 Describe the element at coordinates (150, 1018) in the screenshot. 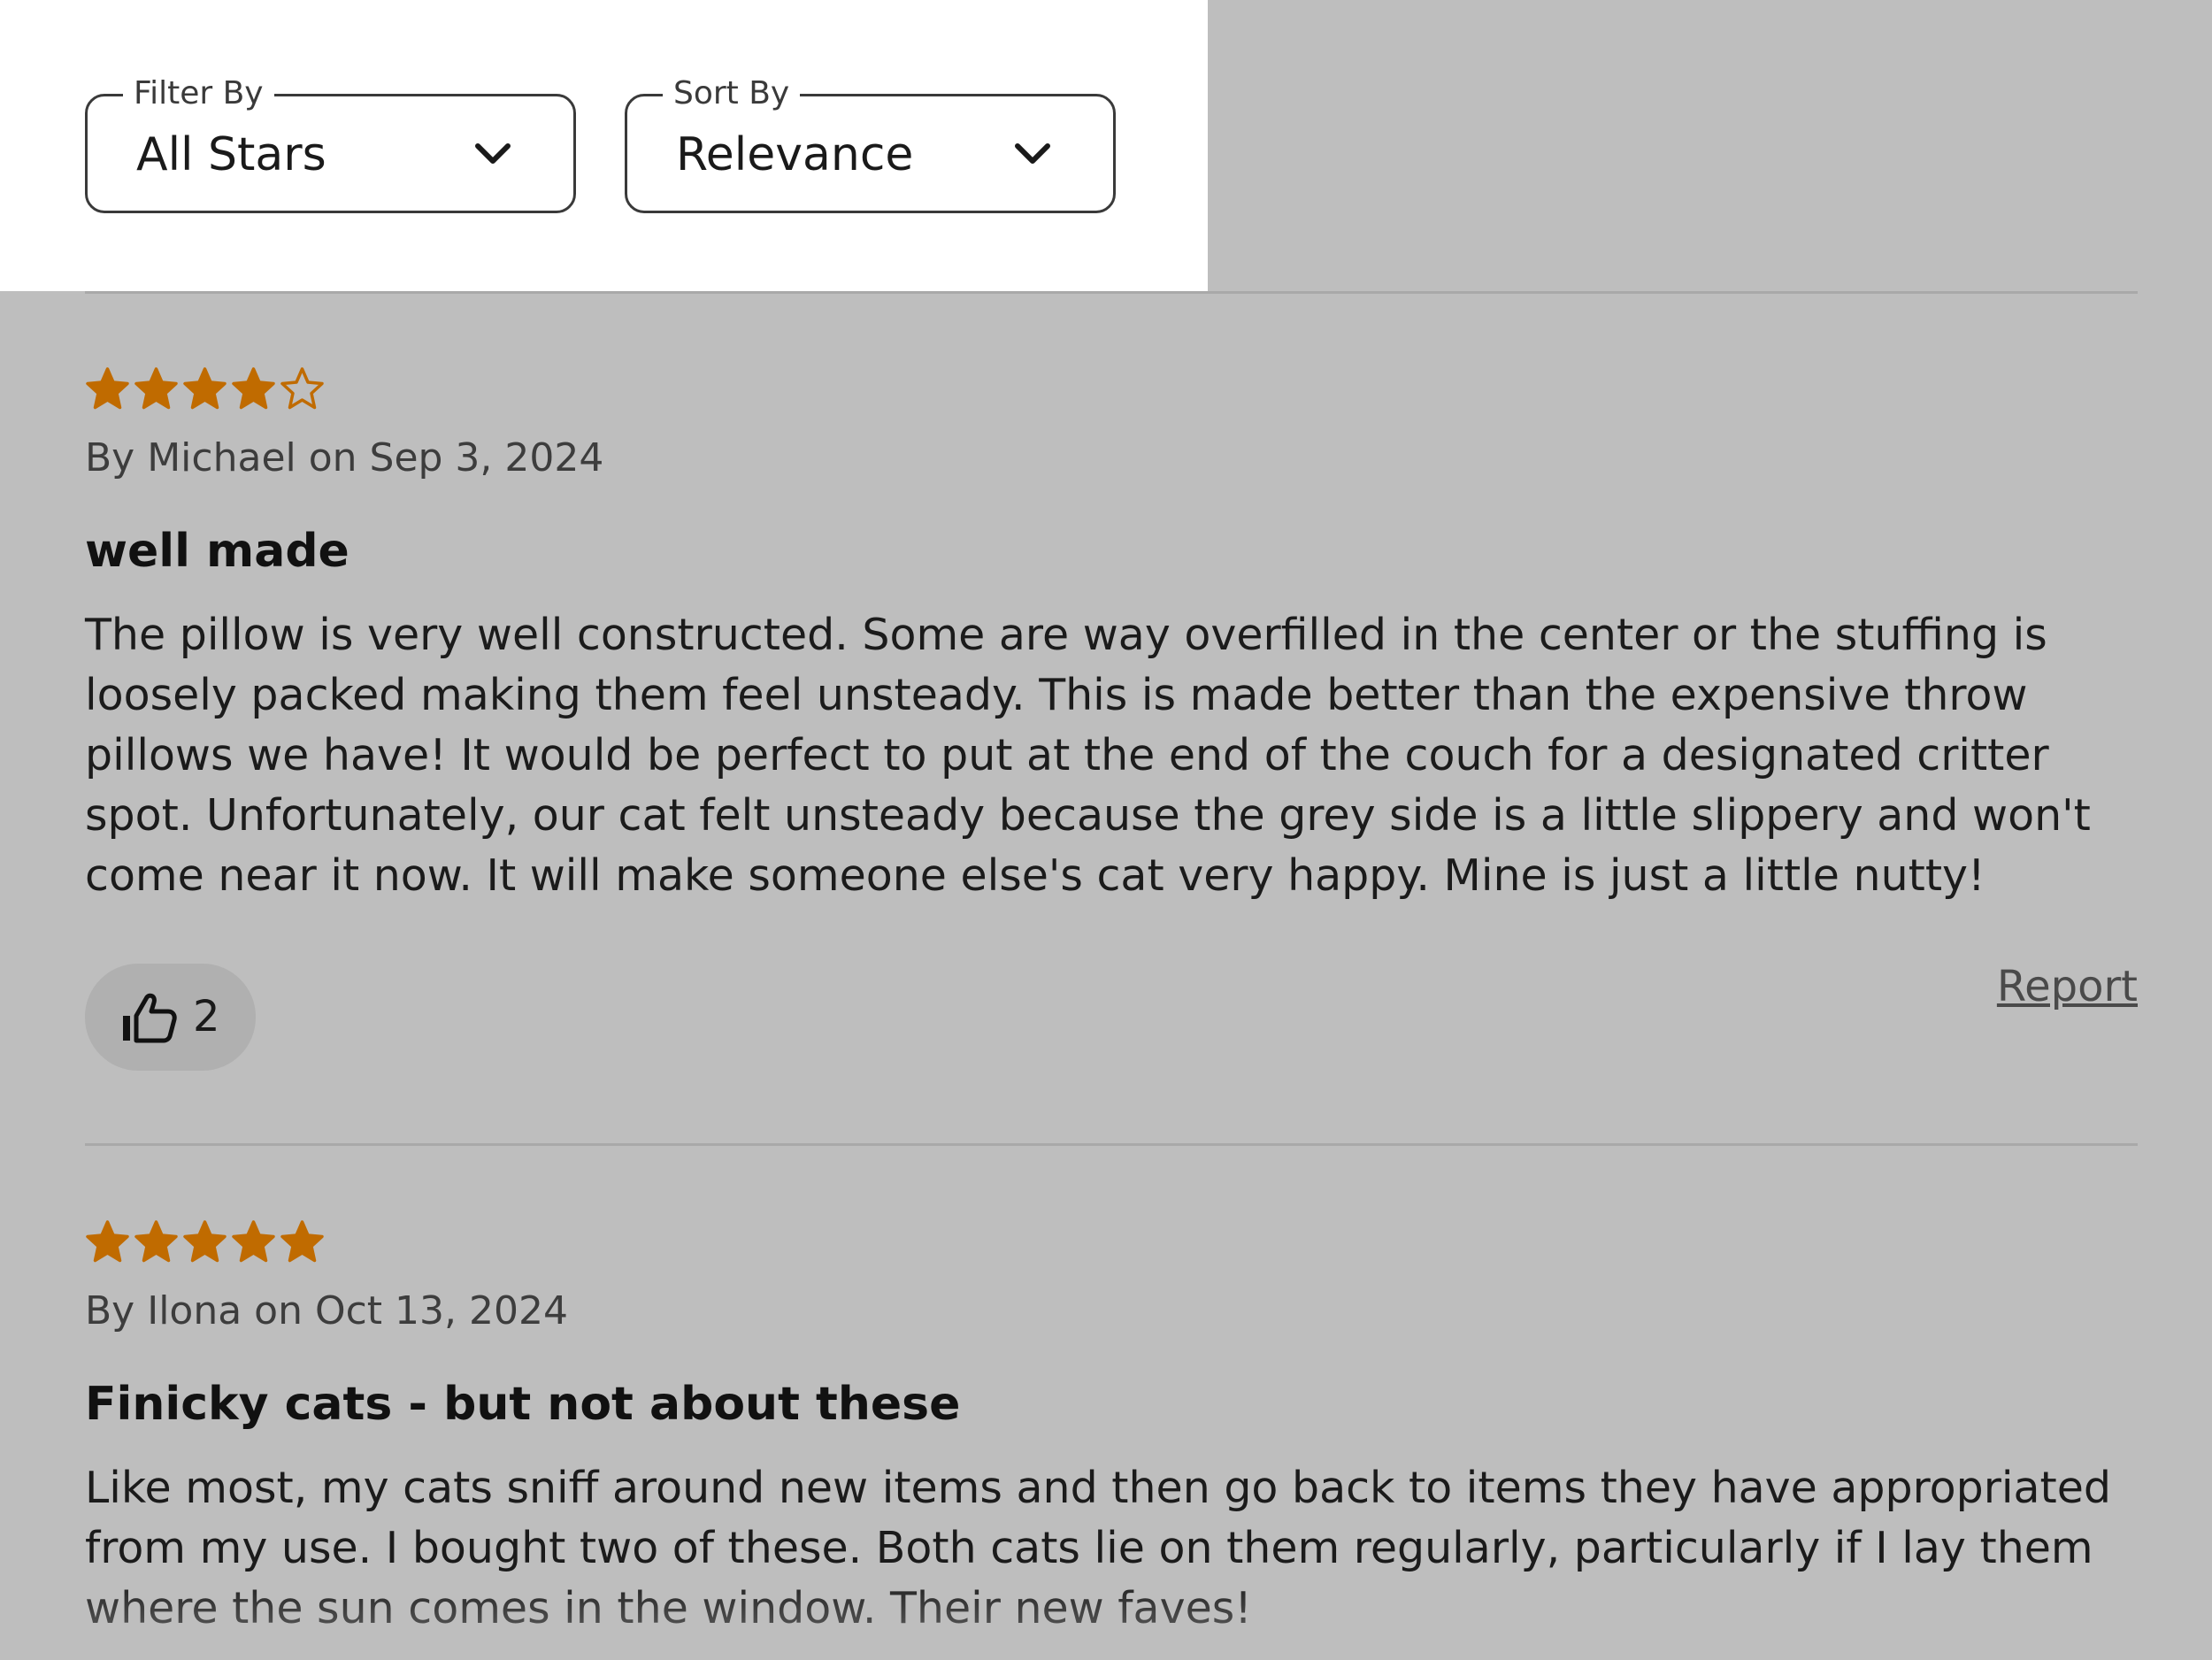

I see `thumbs-up-icon` at that location.